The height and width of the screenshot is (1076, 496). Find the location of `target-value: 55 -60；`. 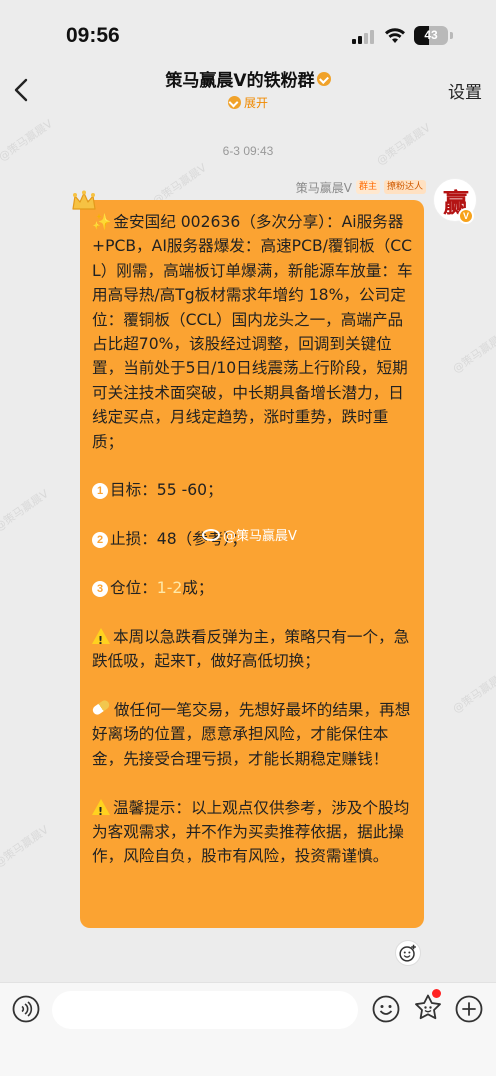

target-value: 55 -60； is located at coordinates (189, 490).